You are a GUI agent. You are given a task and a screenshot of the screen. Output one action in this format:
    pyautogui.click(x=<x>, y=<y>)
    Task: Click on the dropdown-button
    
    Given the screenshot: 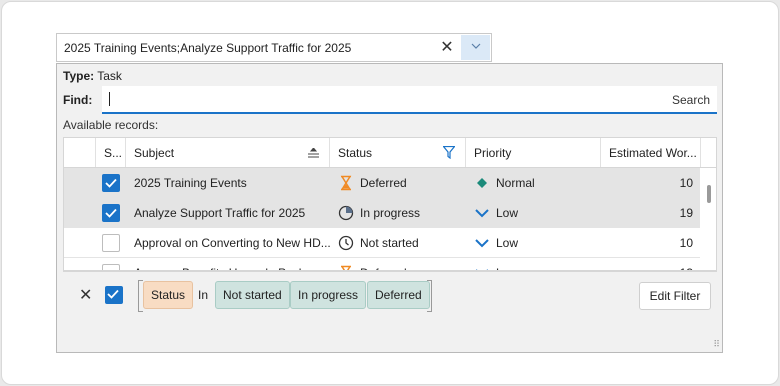 What is the action you would take?
    pyautogui.click(x=475, y=47)
    